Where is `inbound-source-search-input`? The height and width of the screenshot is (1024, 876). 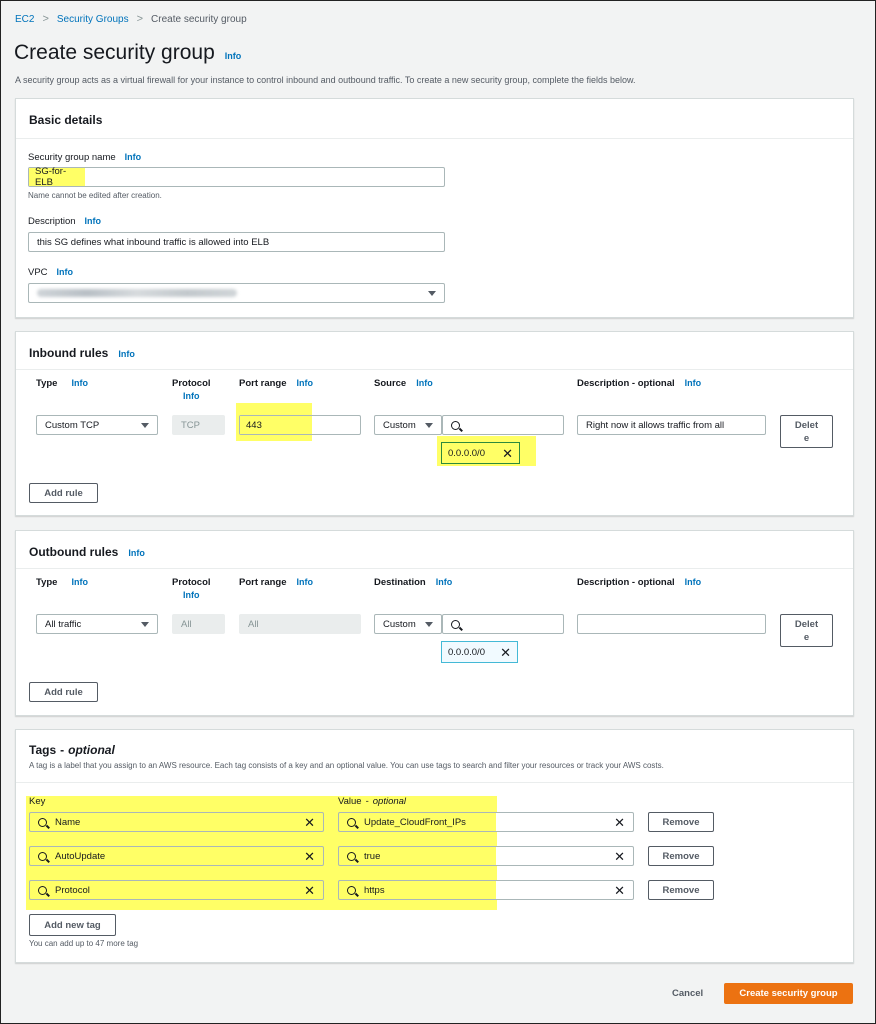
inbound-source-search-input is located at coordinates (503, 425).